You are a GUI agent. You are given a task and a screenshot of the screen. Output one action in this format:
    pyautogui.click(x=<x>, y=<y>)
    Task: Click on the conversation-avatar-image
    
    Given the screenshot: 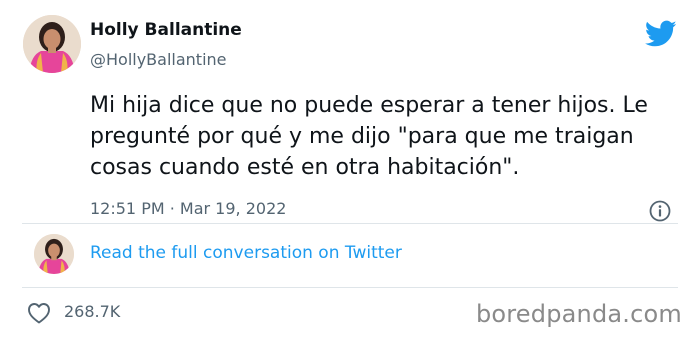 What is the action you would take?
    pyautogui.click(x=54, y=254)
    